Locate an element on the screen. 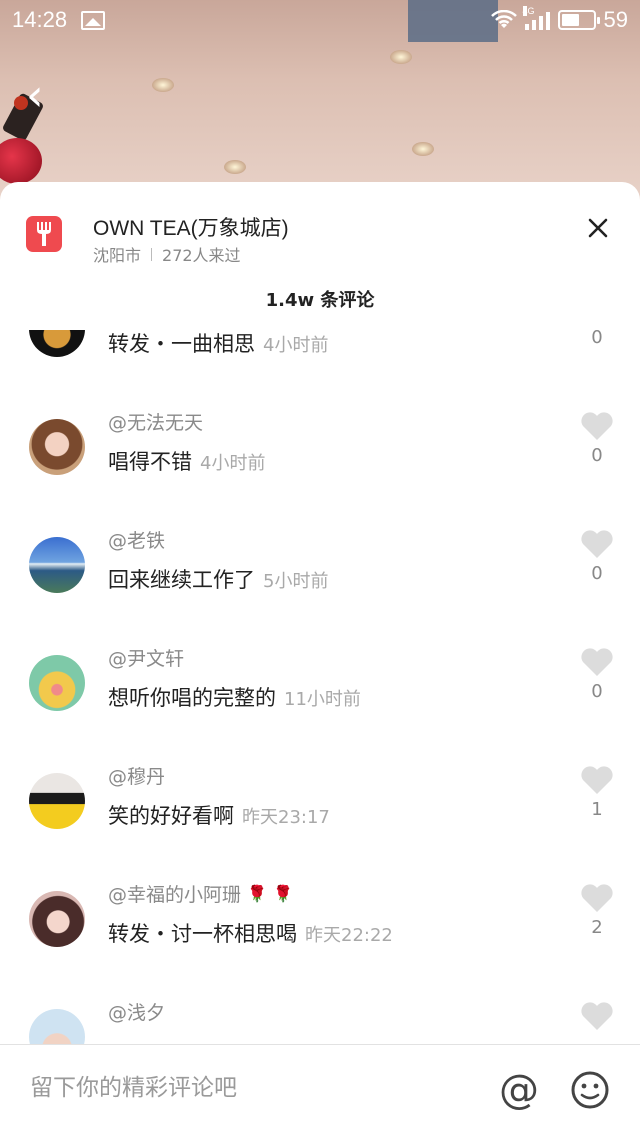 This screenshot has height=1138, width=640. comment-user: @浅夕 is located at coordinates (136, 1011).